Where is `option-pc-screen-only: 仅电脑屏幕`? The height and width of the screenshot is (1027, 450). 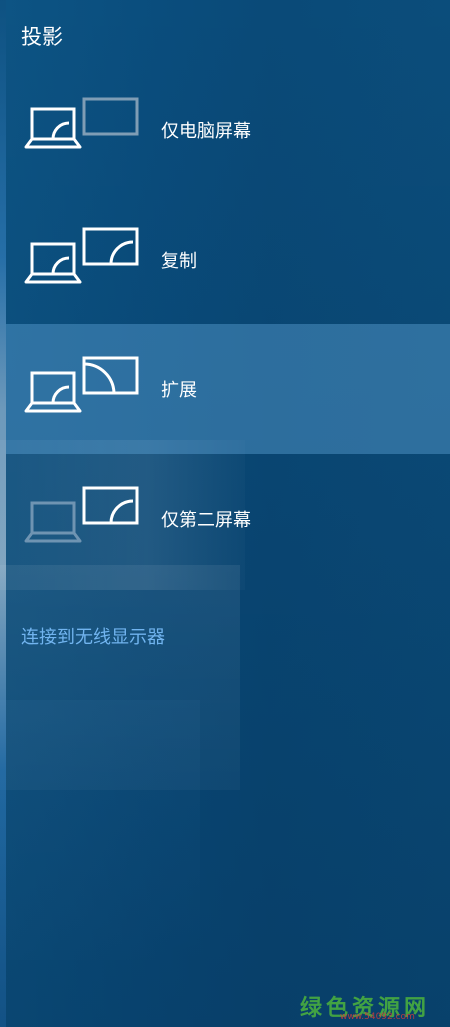
option-pc-screen-only: 仅电脑屏幕 is located at coordinates (228, 130).